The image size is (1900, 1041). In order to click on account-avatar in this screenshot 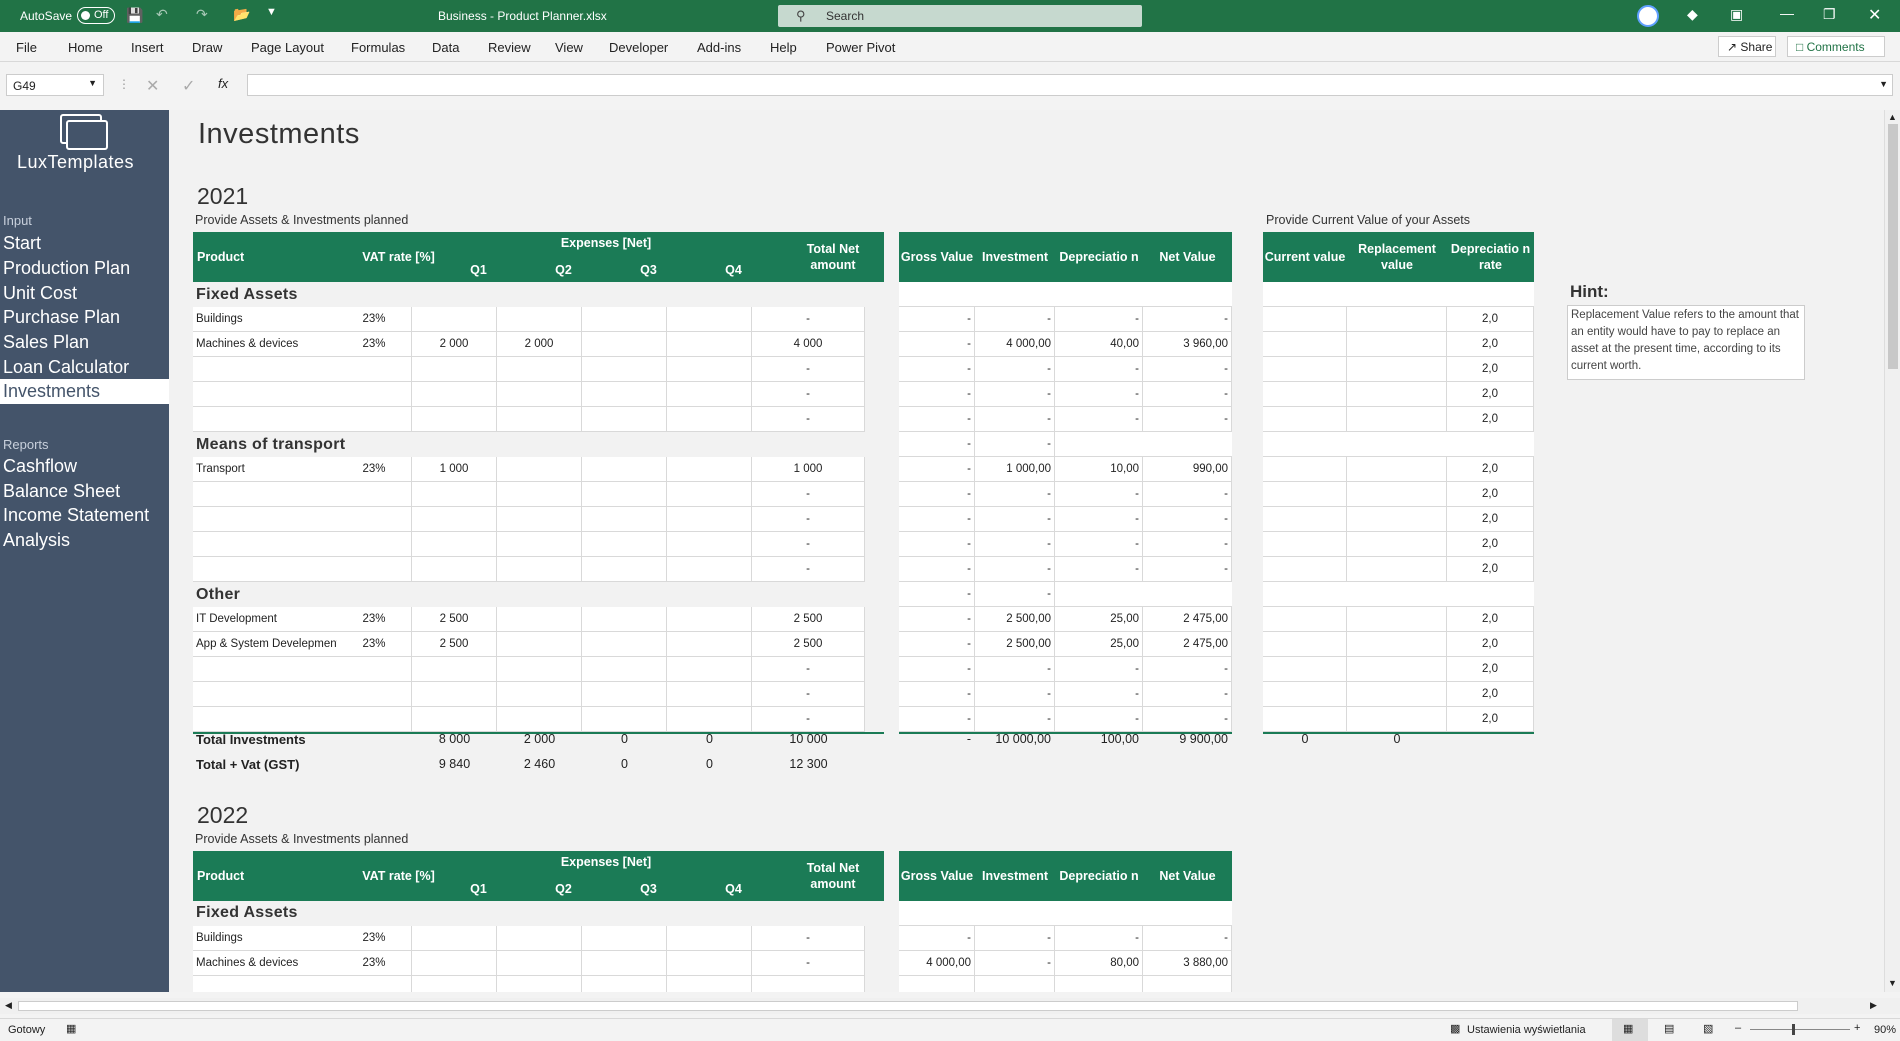, I will do `click(1648, 16)`.